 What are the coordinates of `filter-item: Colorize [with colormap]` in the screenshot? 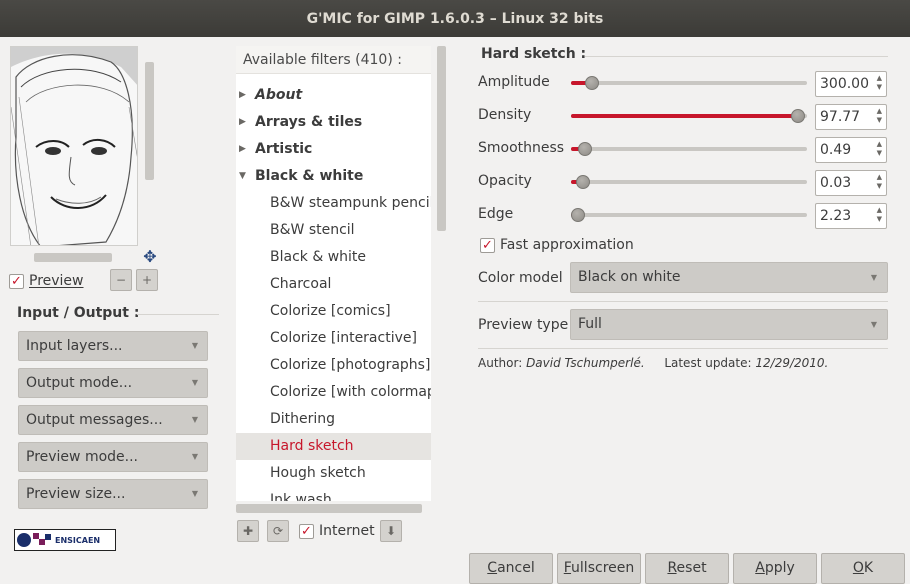 It's located at (333, 392).